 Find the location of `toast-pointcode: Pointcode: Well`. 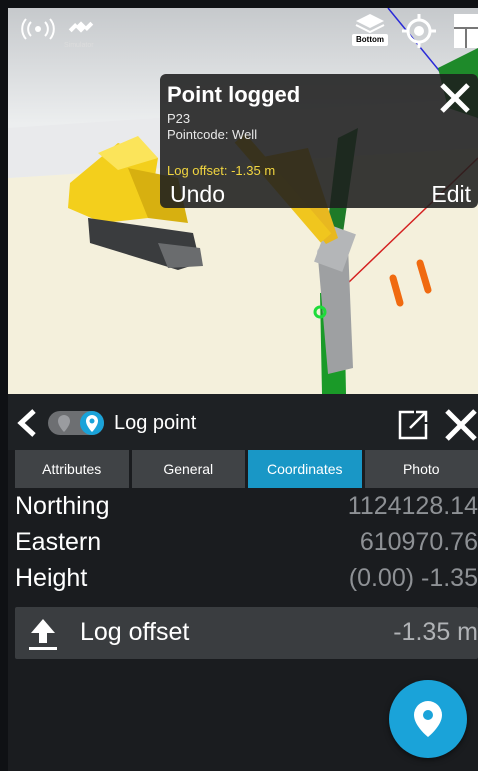

toast-pointcode: Pointcode: Well is located at coordinates (212, 134).